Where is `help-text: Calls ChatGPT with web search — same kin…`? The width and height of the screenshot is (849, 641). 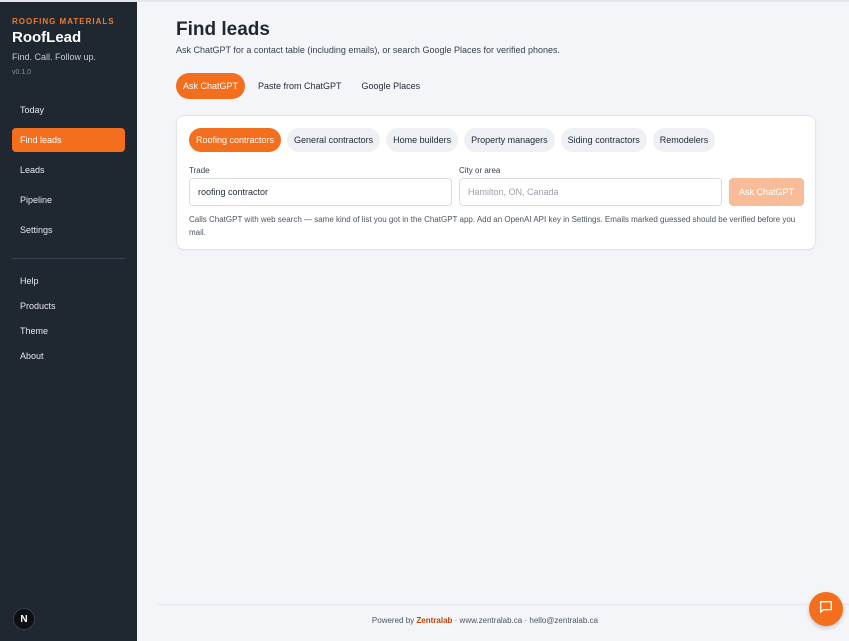 help-text: Calls ChatGPT with web search — same kin… is located at coordinates (492, 226).